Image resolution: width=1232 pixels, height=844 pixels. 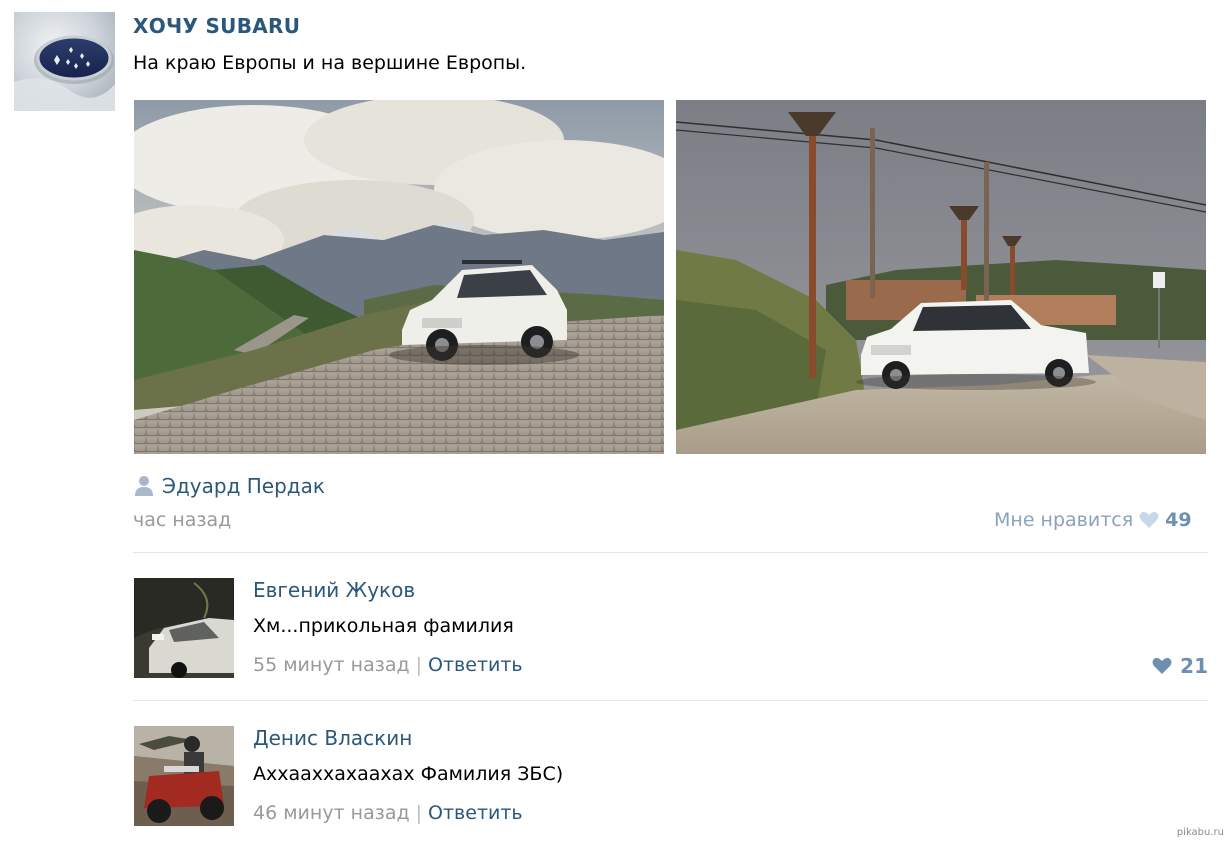 What do you see at coordinates (331, 813) in the screenshot?
I see `comment-time: 46 минут назад` at bounding box center [331, 813].